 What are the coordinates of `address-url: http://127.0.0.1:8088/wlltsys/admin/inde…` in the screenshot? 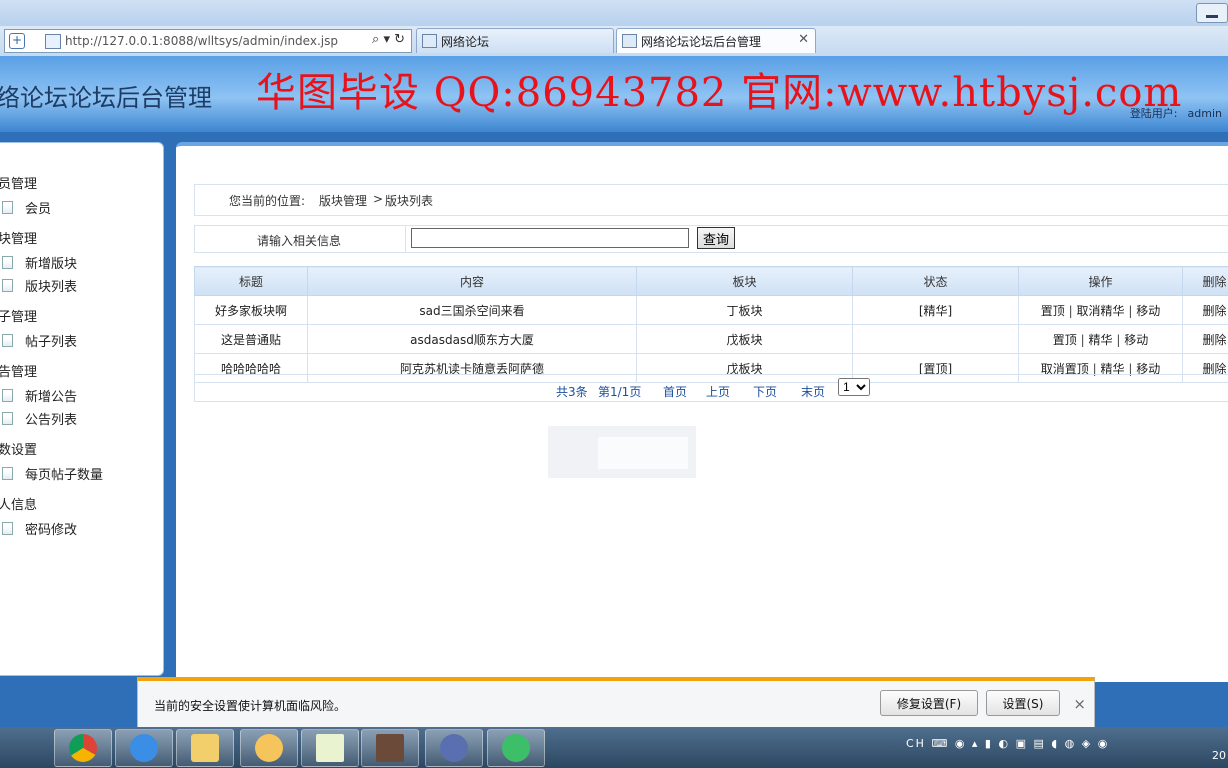 It's located at (201, 41).